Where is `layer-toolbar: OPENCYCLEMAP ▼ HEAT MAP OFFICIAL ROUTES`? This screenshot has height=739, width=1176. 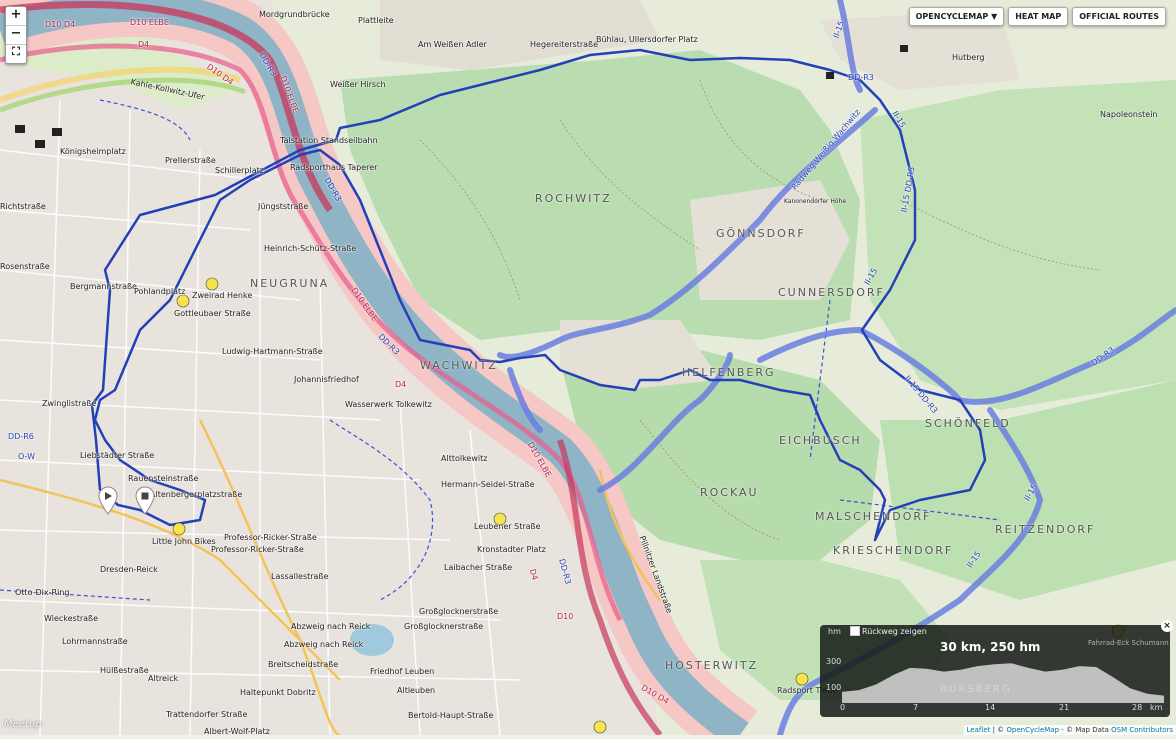 layer-toolbar: OPENCYCLEMAP ▼ HEAT MAP OFFICIAL ROUTES is located at coordinates (1037, 16).